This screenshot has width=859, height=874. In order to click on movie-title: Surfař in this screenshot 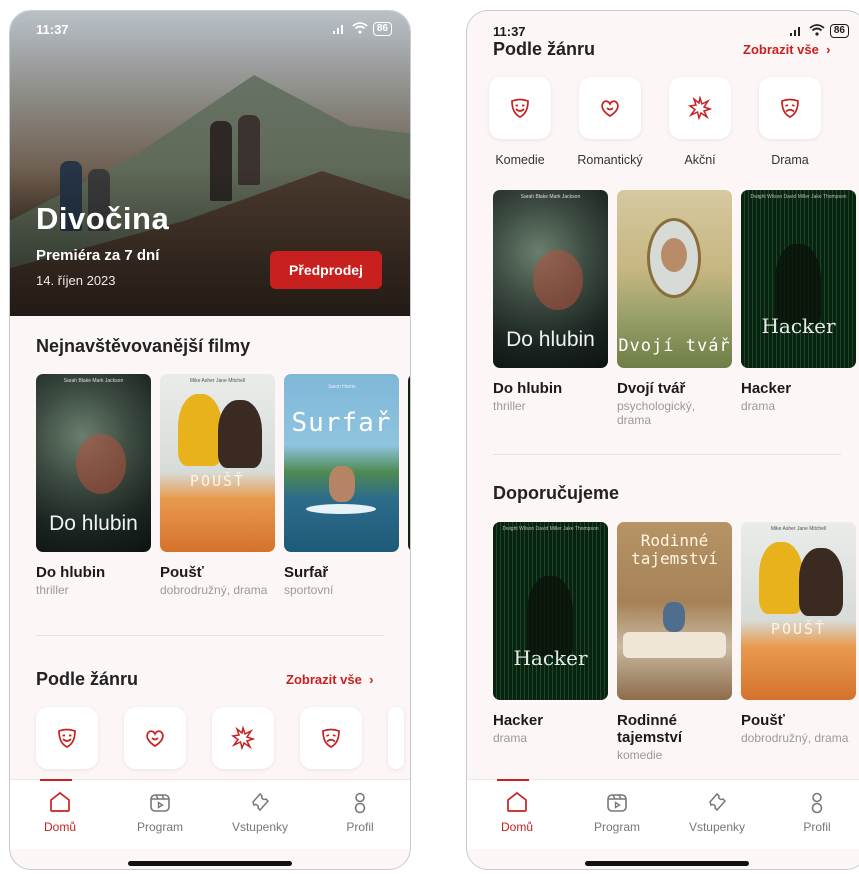, I will do `click(306, 572)`.